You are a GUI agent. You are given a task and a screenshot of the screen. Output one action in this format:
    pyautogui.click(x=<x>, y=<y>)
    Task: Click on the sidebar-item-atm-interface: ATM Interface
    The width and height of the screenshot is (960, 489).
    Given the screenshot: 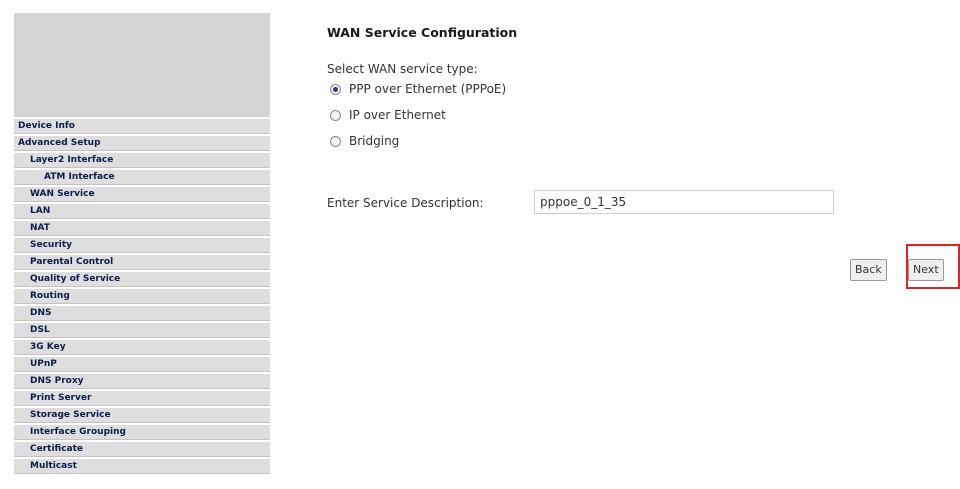 What is the action you would take?
    pyautogui.click(x=142, y=177)
    